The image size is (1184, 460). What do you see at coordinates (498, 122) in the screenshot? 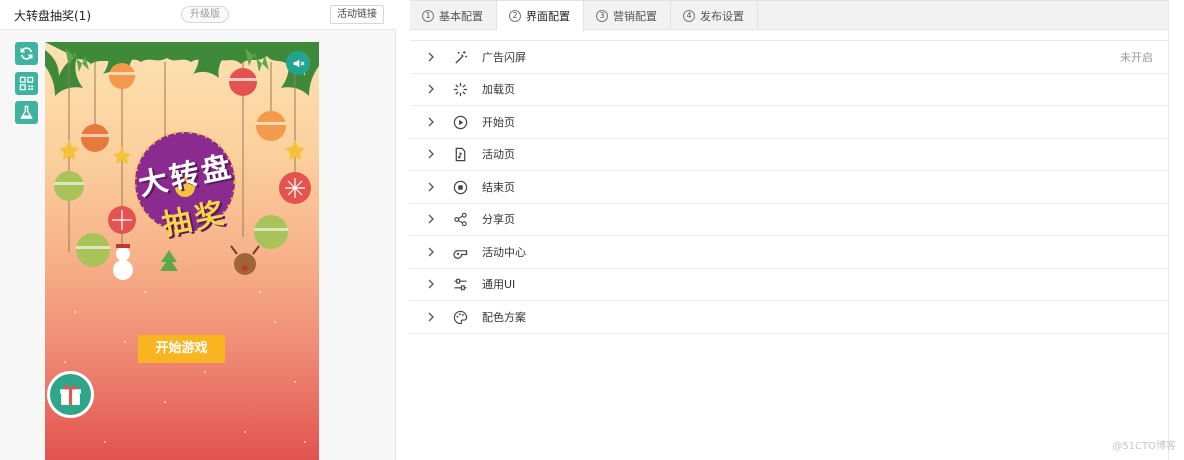
I see `section-label: 开始页` at bounding box center [498, 122].